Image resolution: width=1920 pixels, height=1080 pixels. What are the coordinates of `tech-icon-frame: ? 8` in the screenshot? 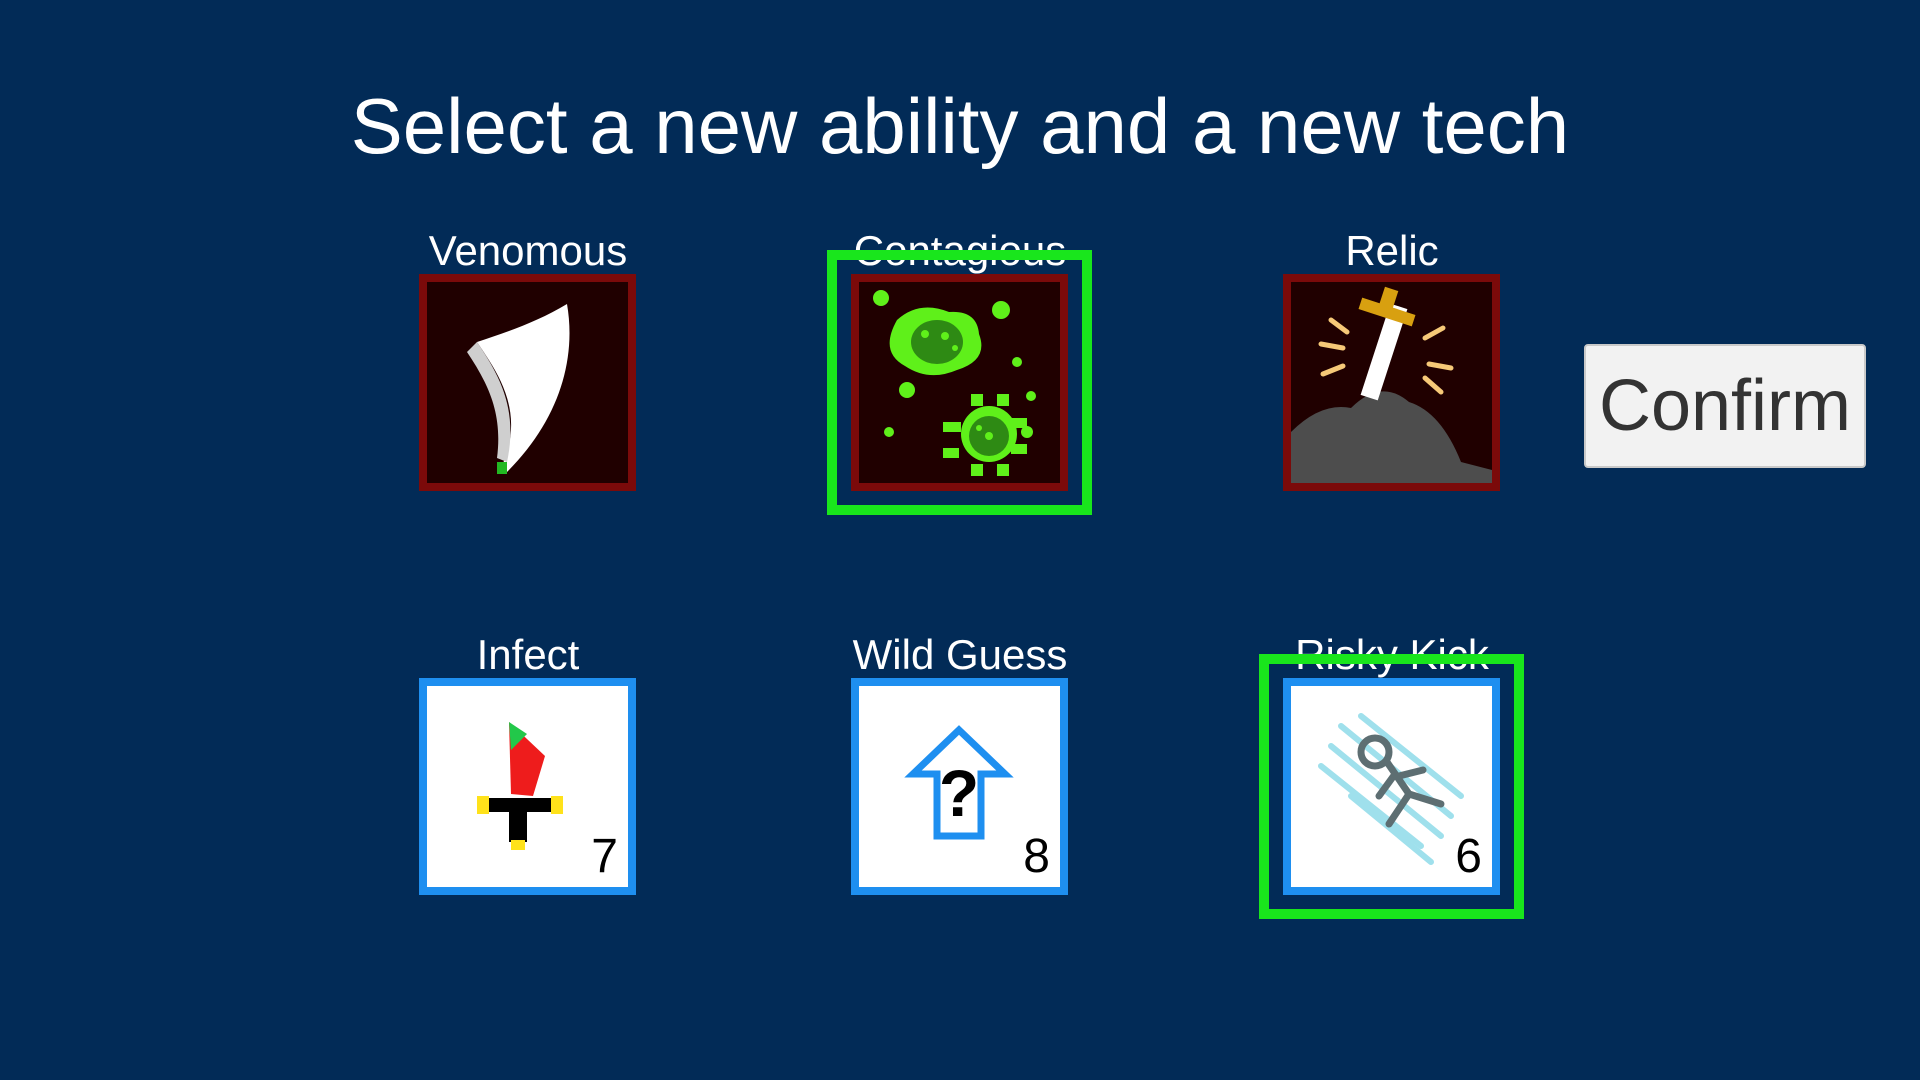 It's located at (959, 786).